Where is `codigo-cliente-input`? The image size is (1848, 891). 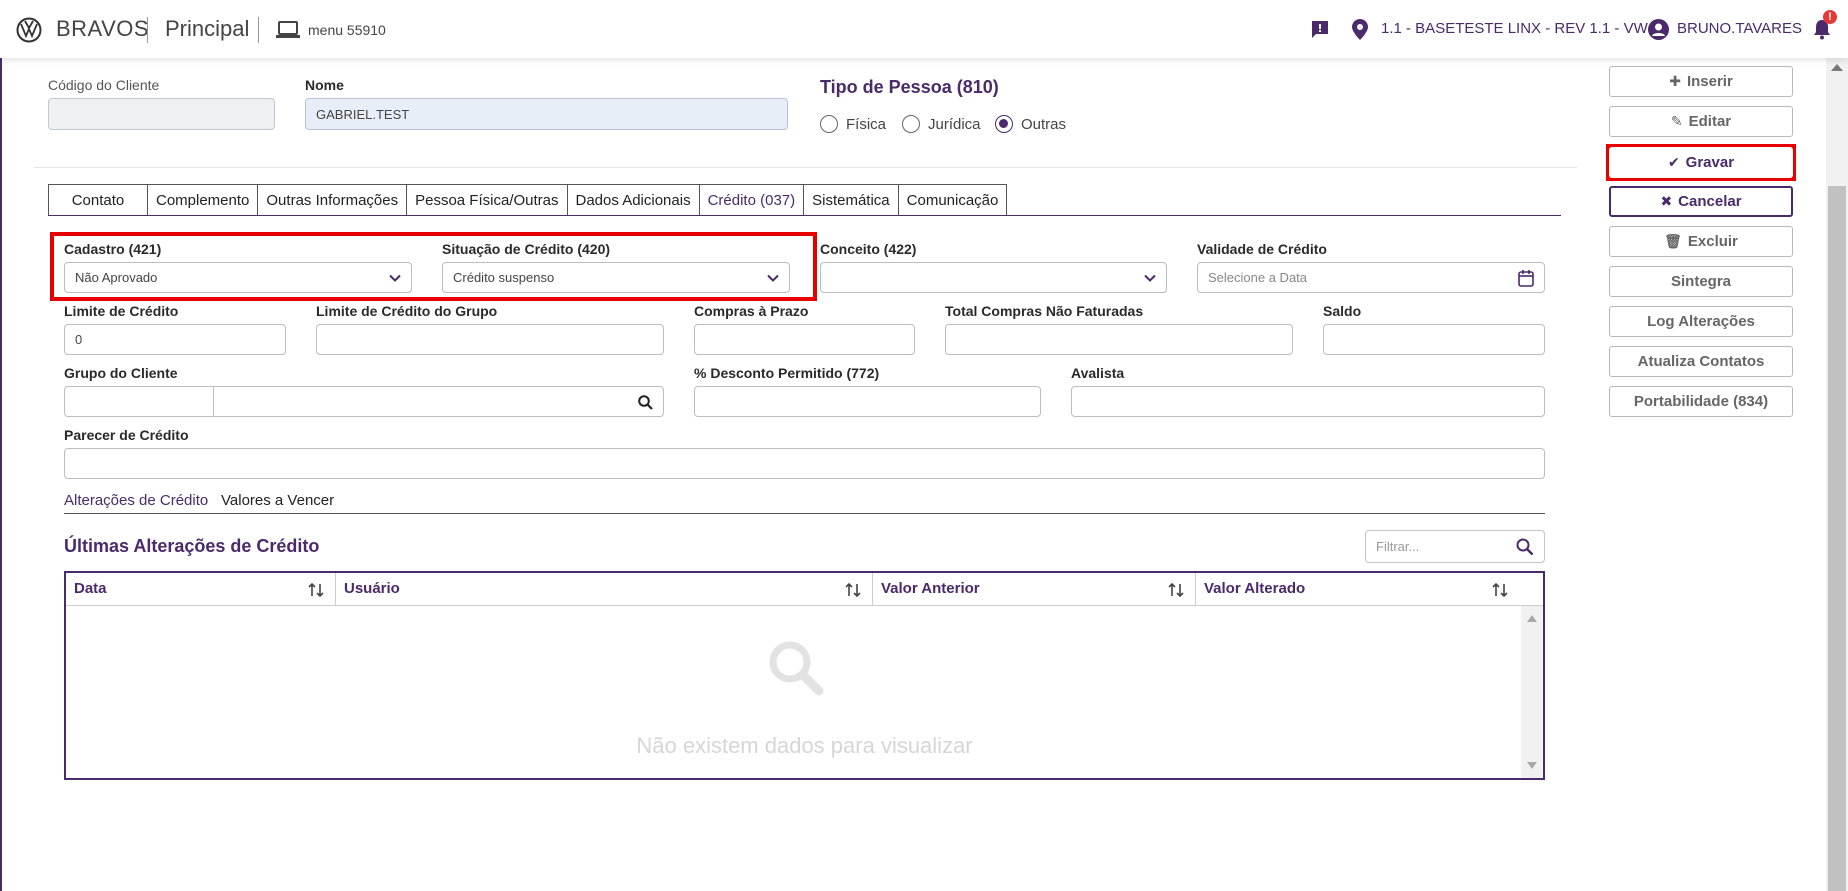 codigo-cliente-input is located at coordinates (161, 114).